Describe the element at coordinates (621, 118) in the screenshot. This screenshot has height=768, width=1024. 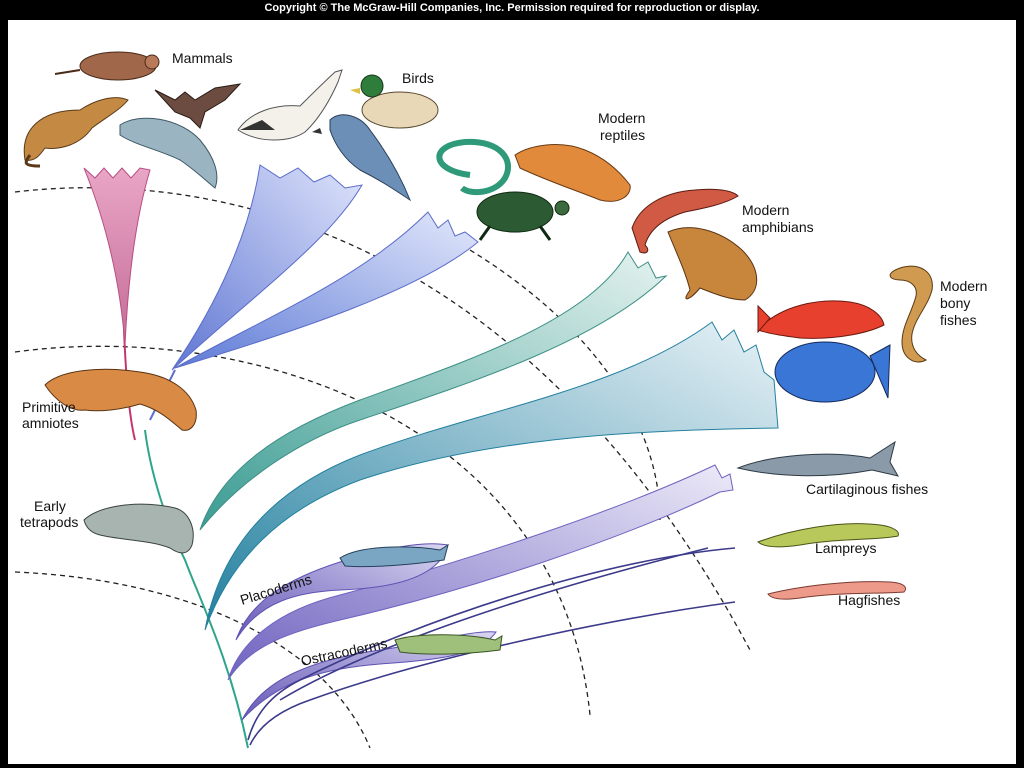
I see `label-modern-reptiles-line1: Modern` at that location.